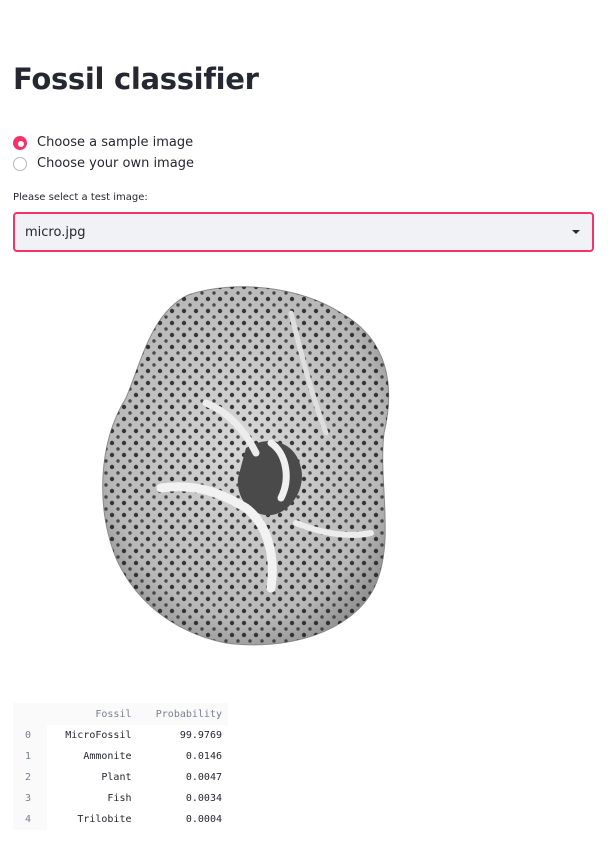 The height and width of the screenshot is (852, 608). What do you see at coordinates (55, 232) in the screenshot?
I see `select-value: micro.jpg` at bounding box center [55, 232].